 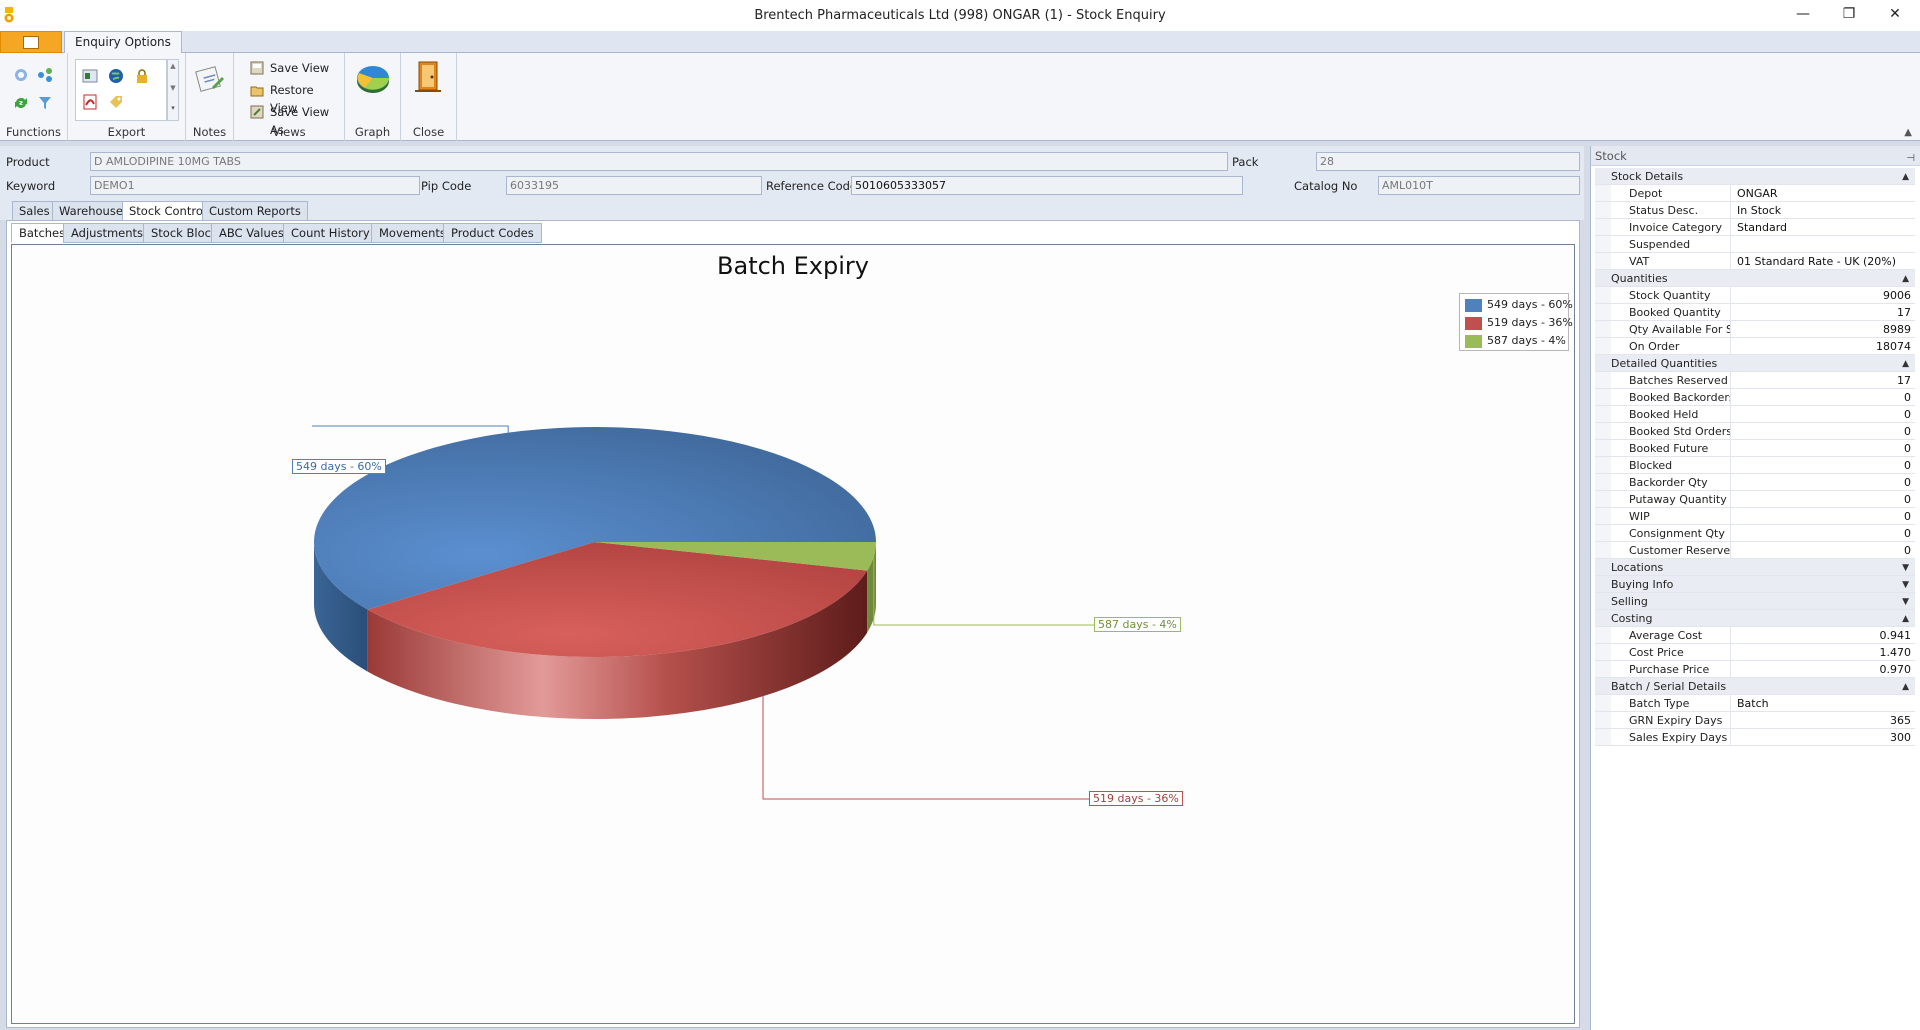 I want to click on collapse-ribbon-icon: ▲, so click(x=1908, y=132).